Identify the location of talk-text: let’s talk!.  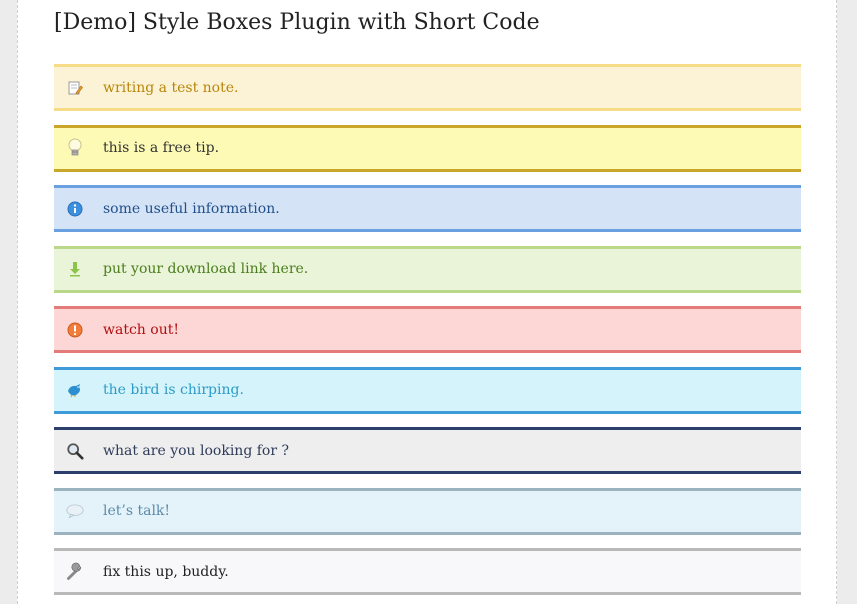
(137, 511).